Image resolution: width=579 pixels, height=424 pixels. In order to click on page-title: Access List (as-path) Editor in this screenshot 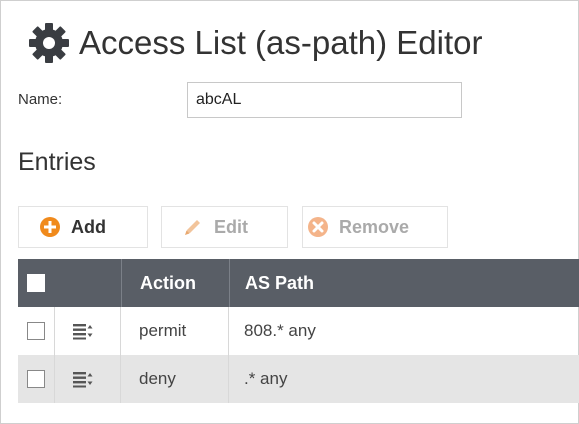, I will do `click(281, 42)`.